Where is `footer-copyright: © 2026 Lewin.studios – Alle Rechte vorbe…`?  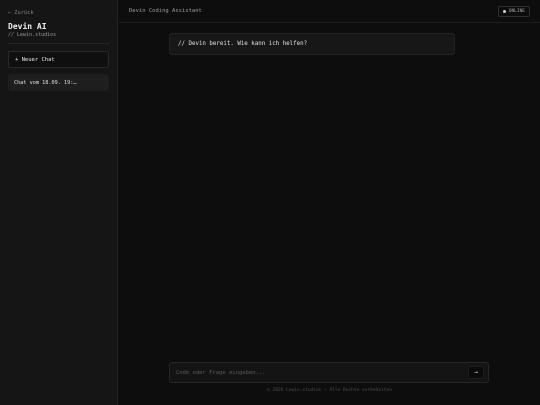 footer-copyright: © 2026 Lewin.studios – Alle Rechte vorbe… is located at coordinates (329, 390).